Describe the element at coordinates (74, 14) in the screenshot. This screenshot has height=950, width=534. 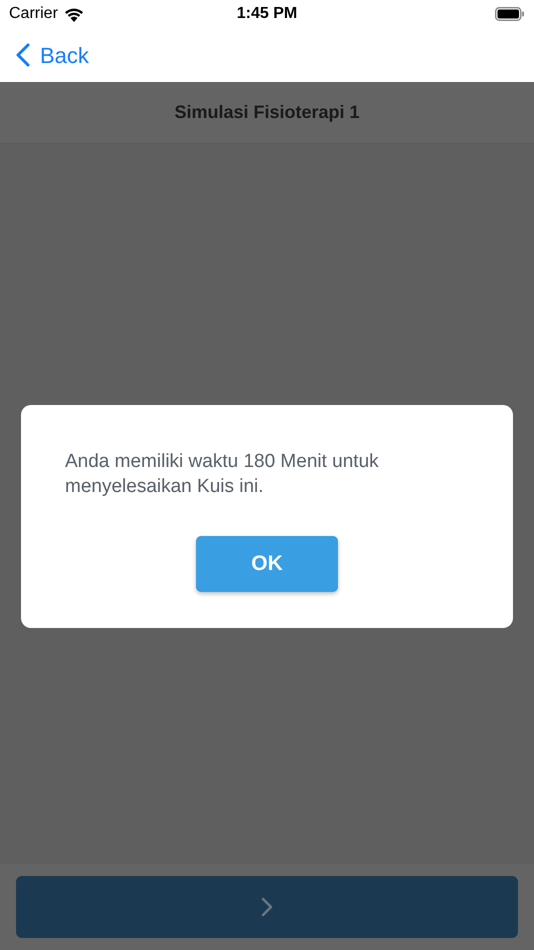
I see `wifi-icon` at that location.